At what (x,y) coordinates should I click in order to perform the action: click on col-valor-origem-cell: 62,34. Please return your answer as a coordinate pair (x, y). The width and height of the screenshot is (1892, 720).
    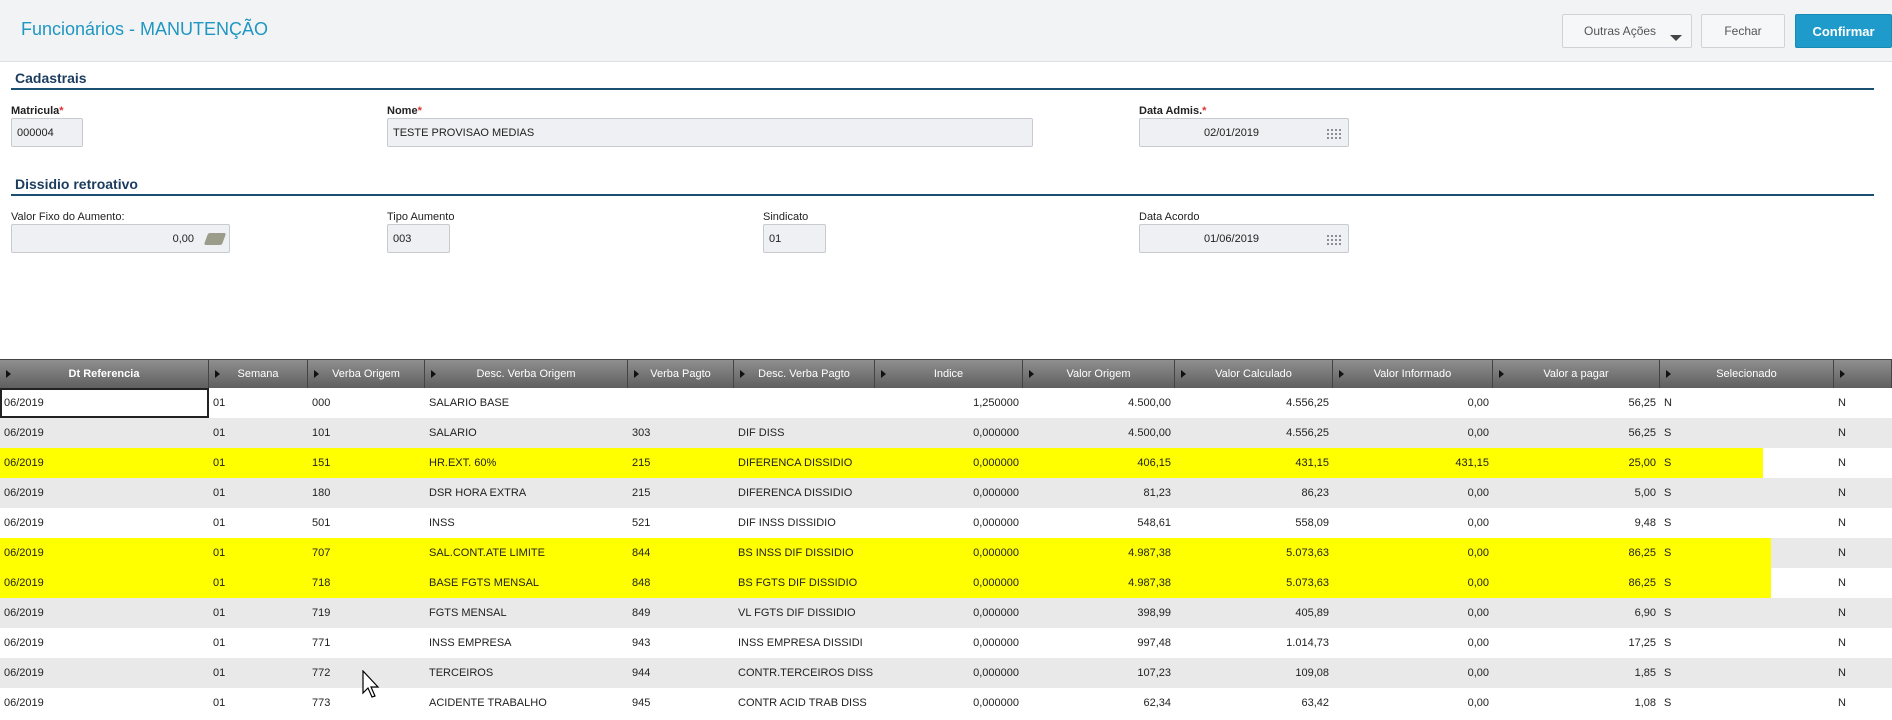
    Looking at the image, I should click on (1099, 703).